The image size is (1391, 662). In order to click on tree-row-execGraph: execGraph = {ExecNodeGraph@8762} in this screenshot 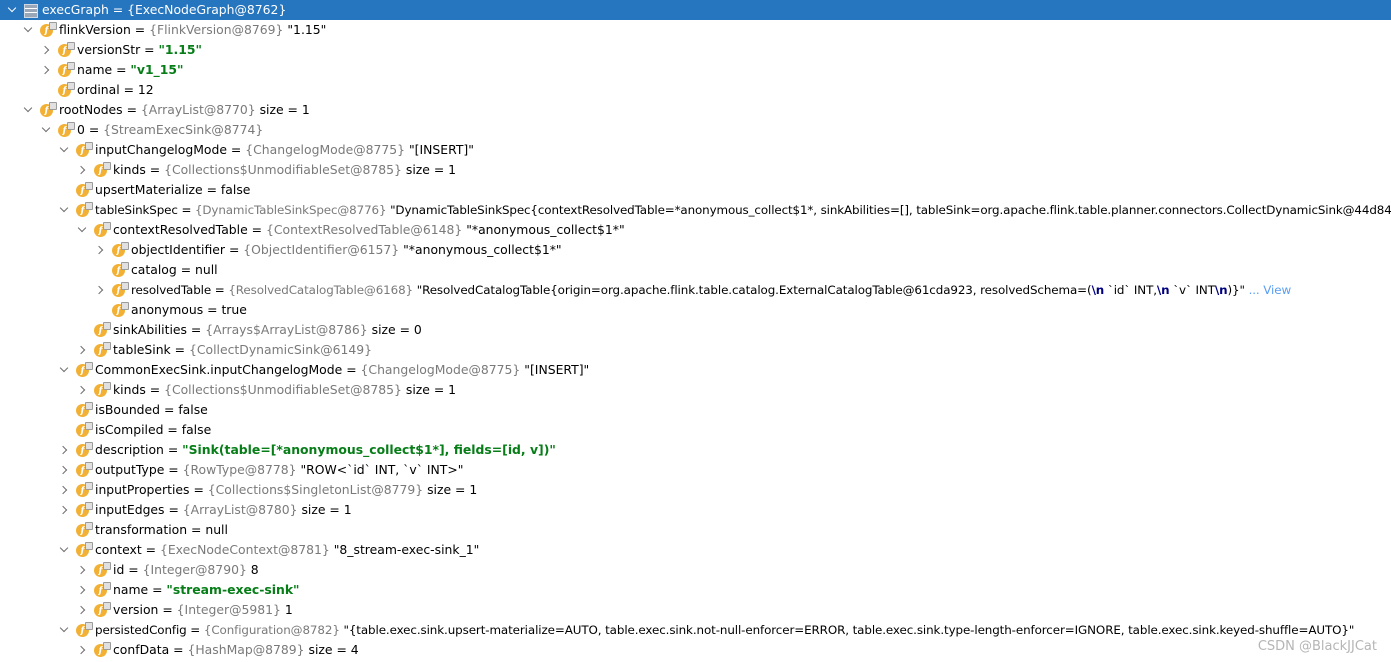, I will do `click(695, 10)`.